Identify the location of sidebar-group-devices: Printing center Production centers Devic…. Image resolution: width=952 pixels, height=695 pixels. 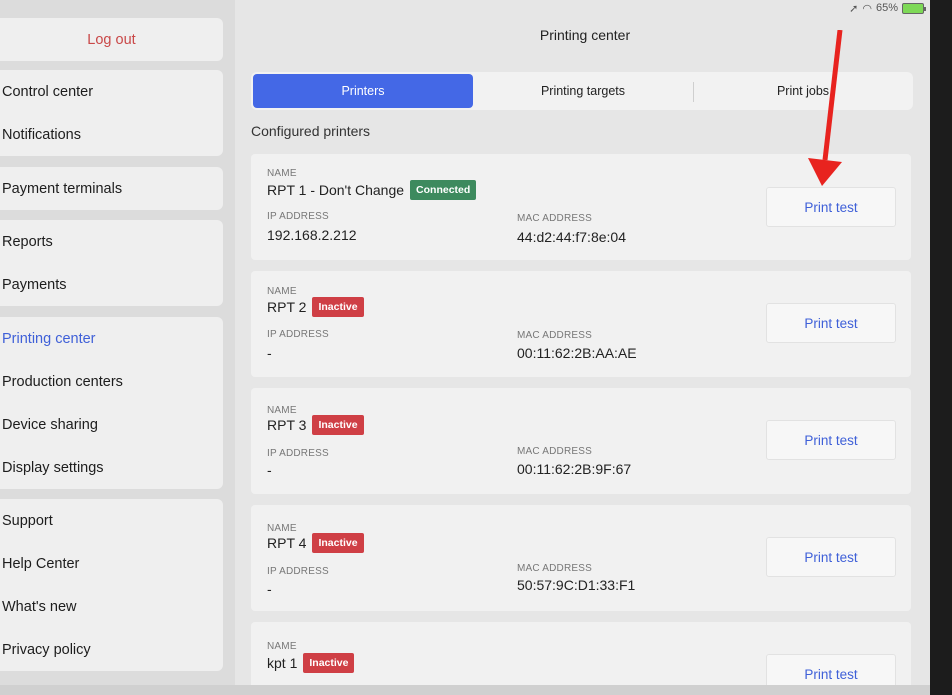
(111, 403).